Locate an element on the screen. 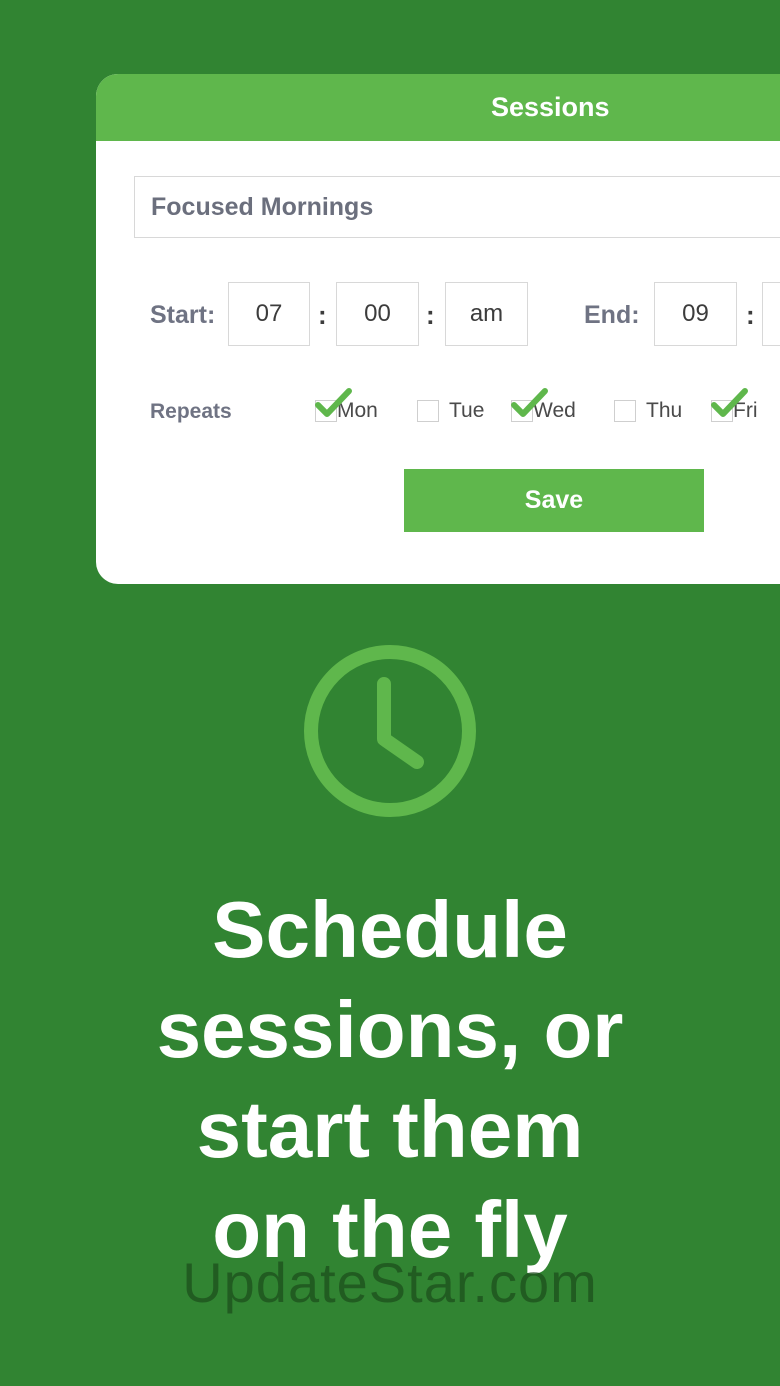 The image size is (780, 1386). day-label: Thu is located at coordinates (664, 410).